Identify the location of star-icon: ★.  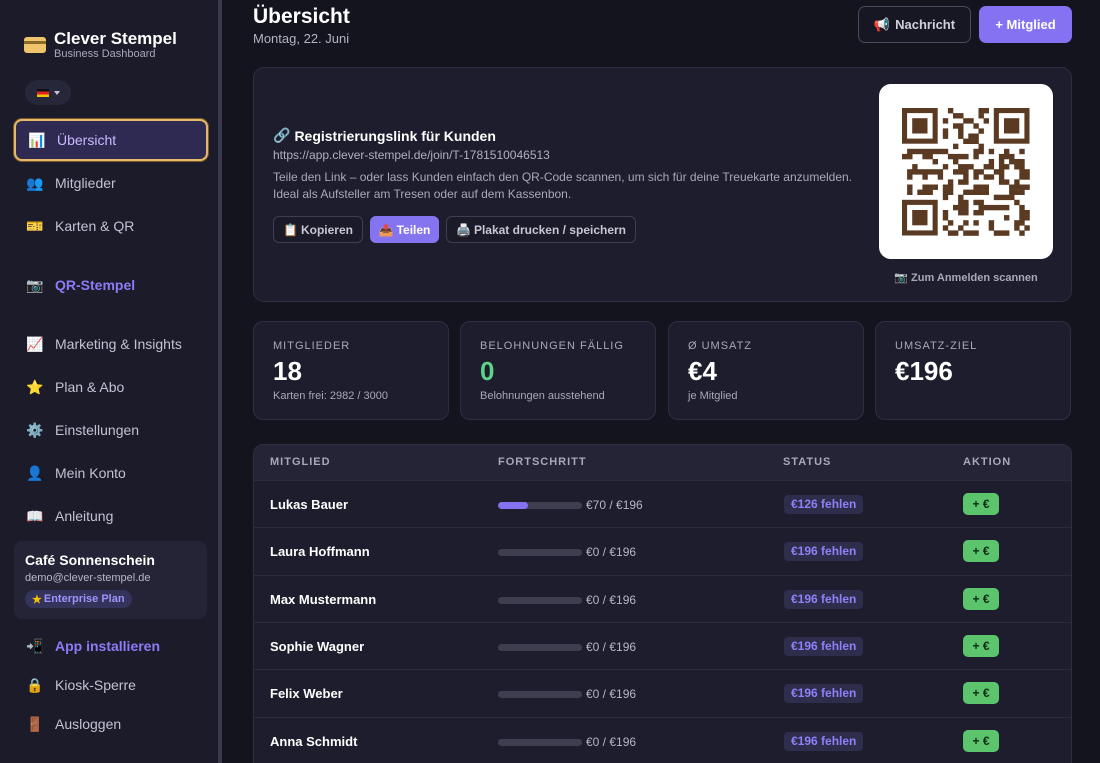
(37, 599).